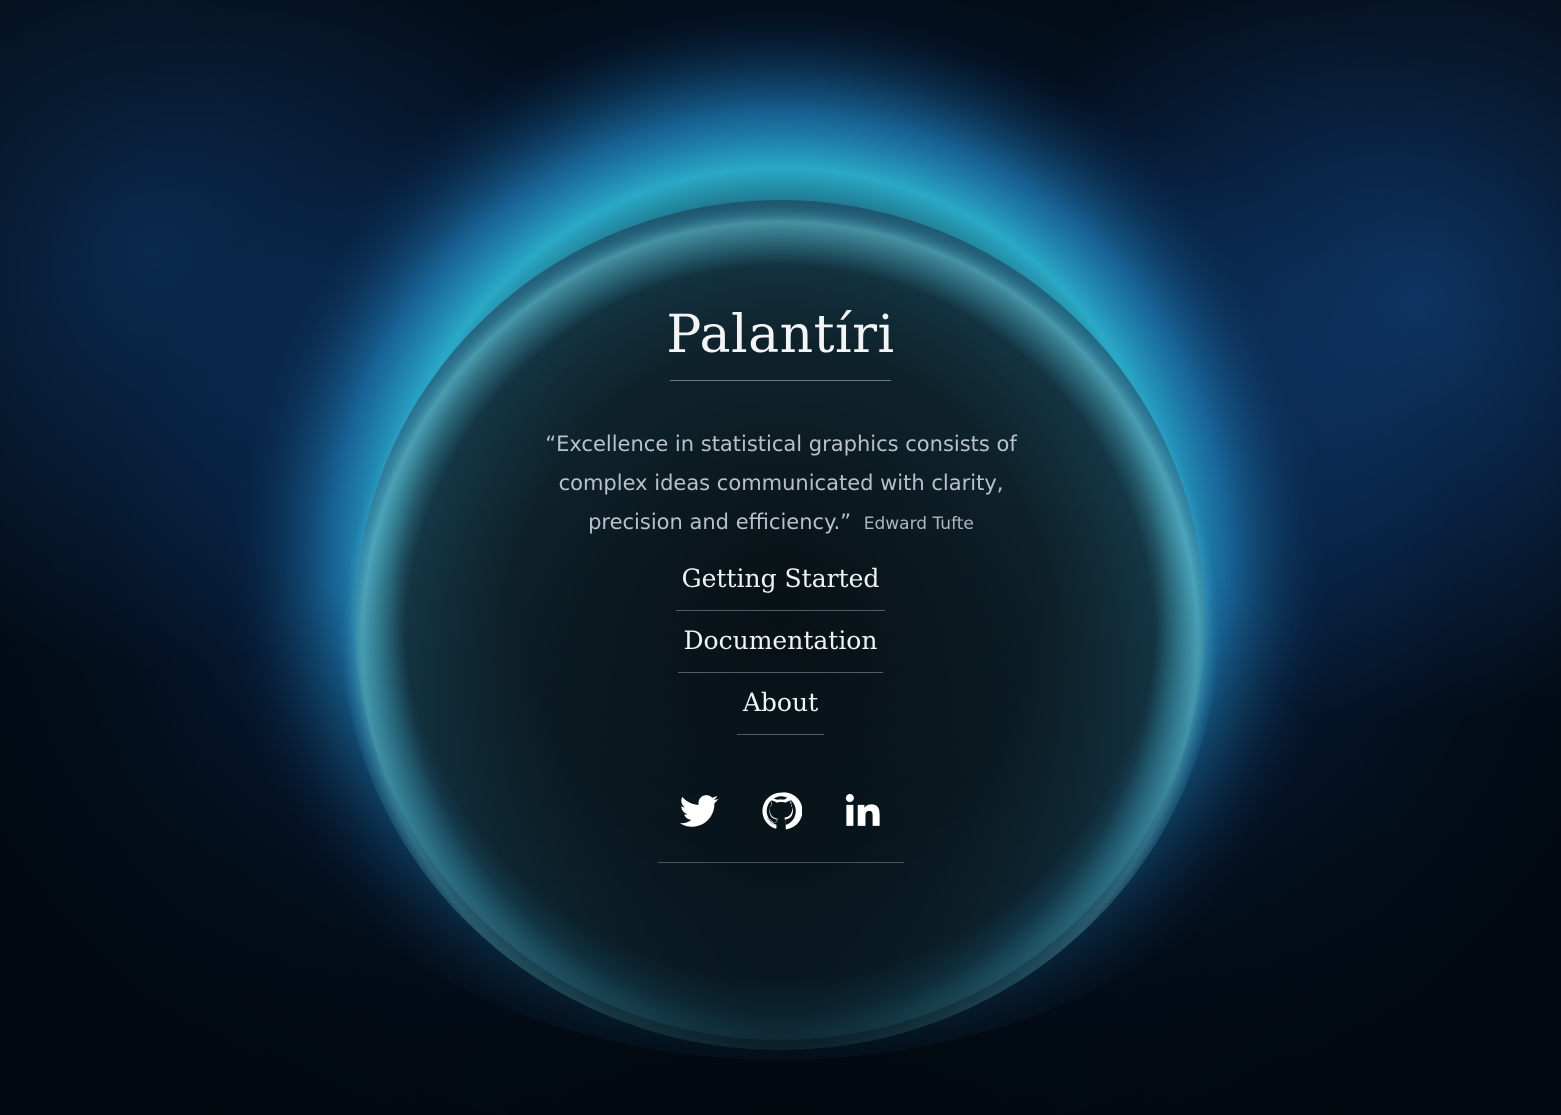 The image size is (1561, 1115). I want to click on nav-link-documentation: Documentation, so click(780, 649).